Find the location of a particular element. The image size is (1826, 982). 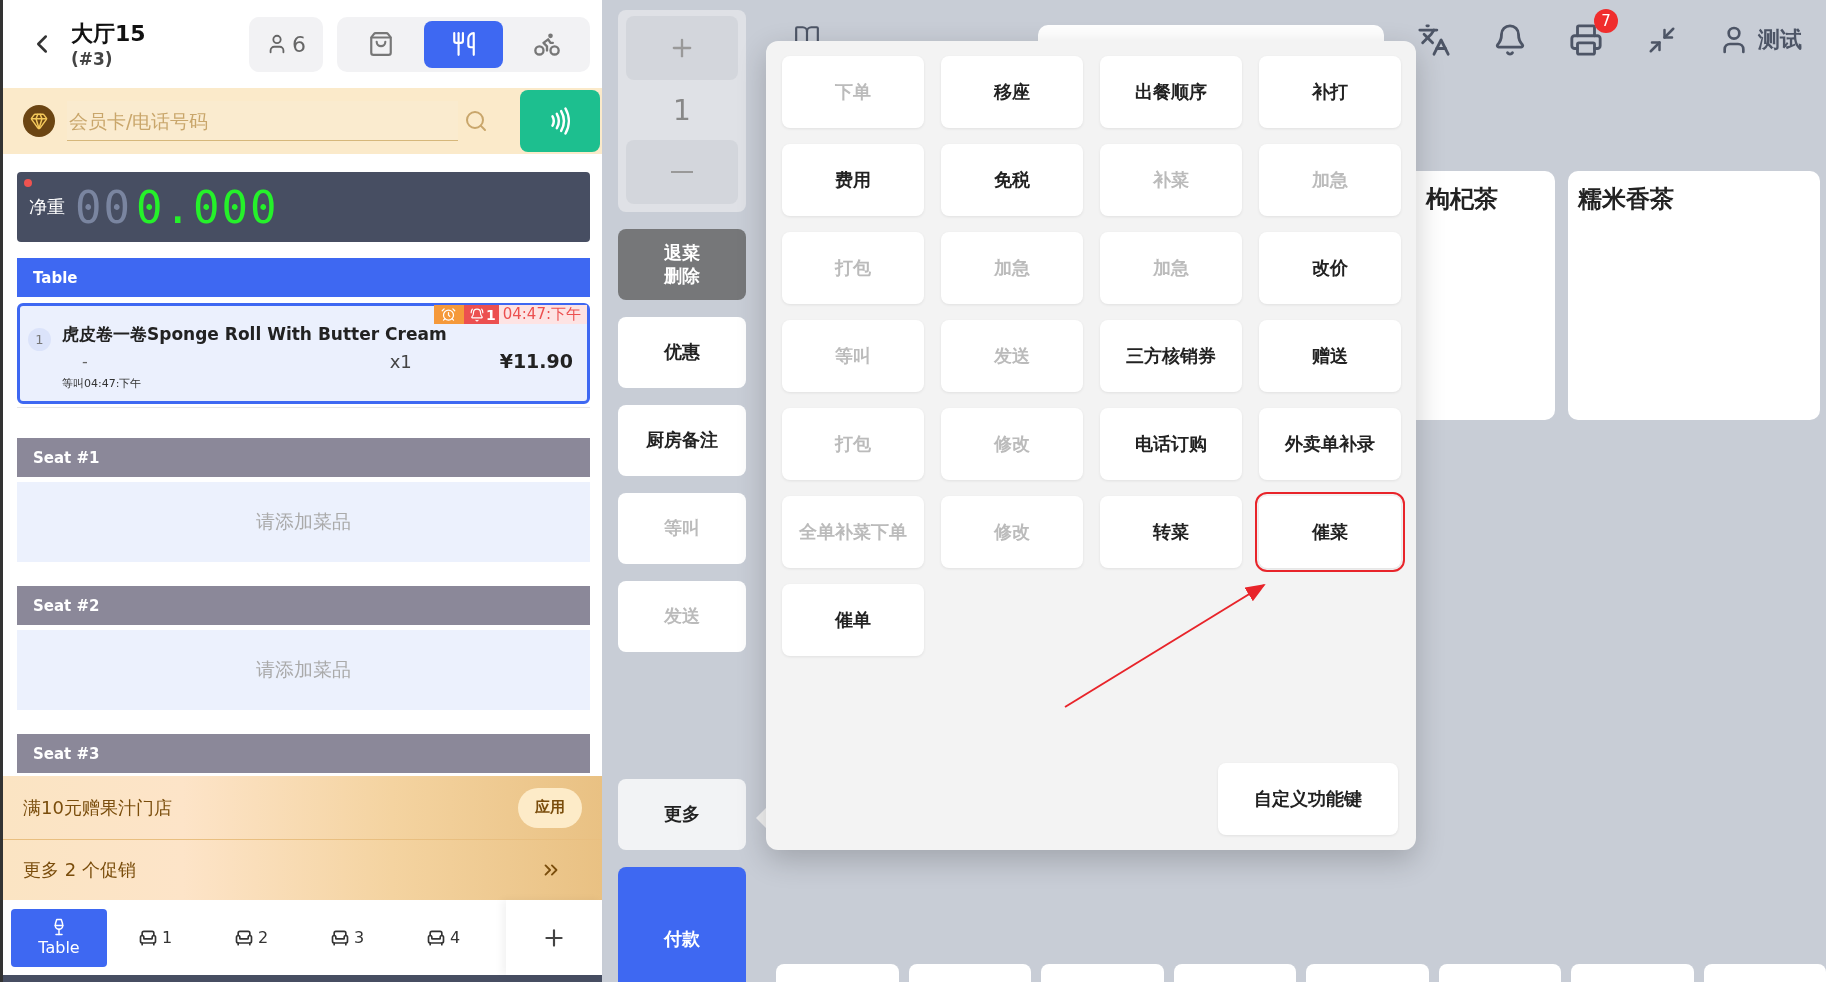

function-key: 转菜 is located at coordinates (1171, 532).